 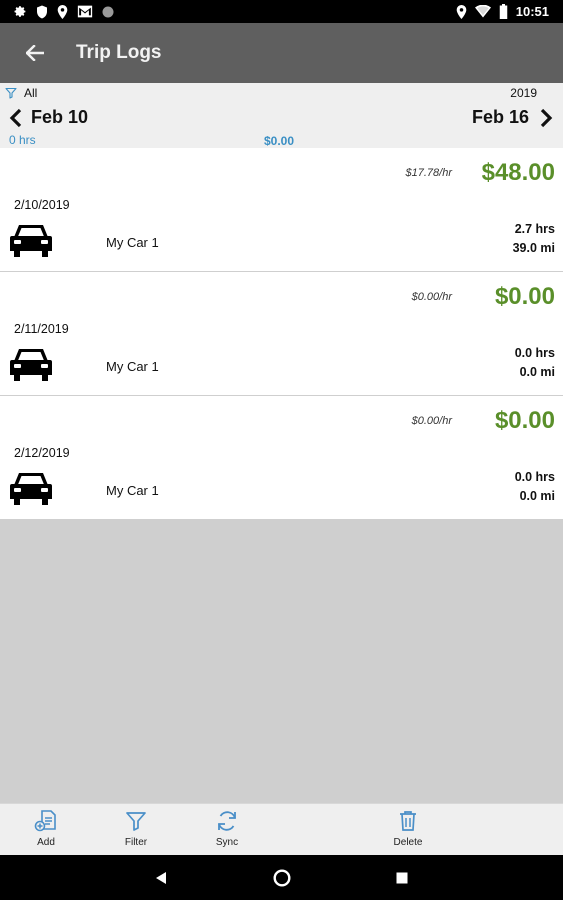 I want to click on triangle-back-icon, so click(x=161, y=878).